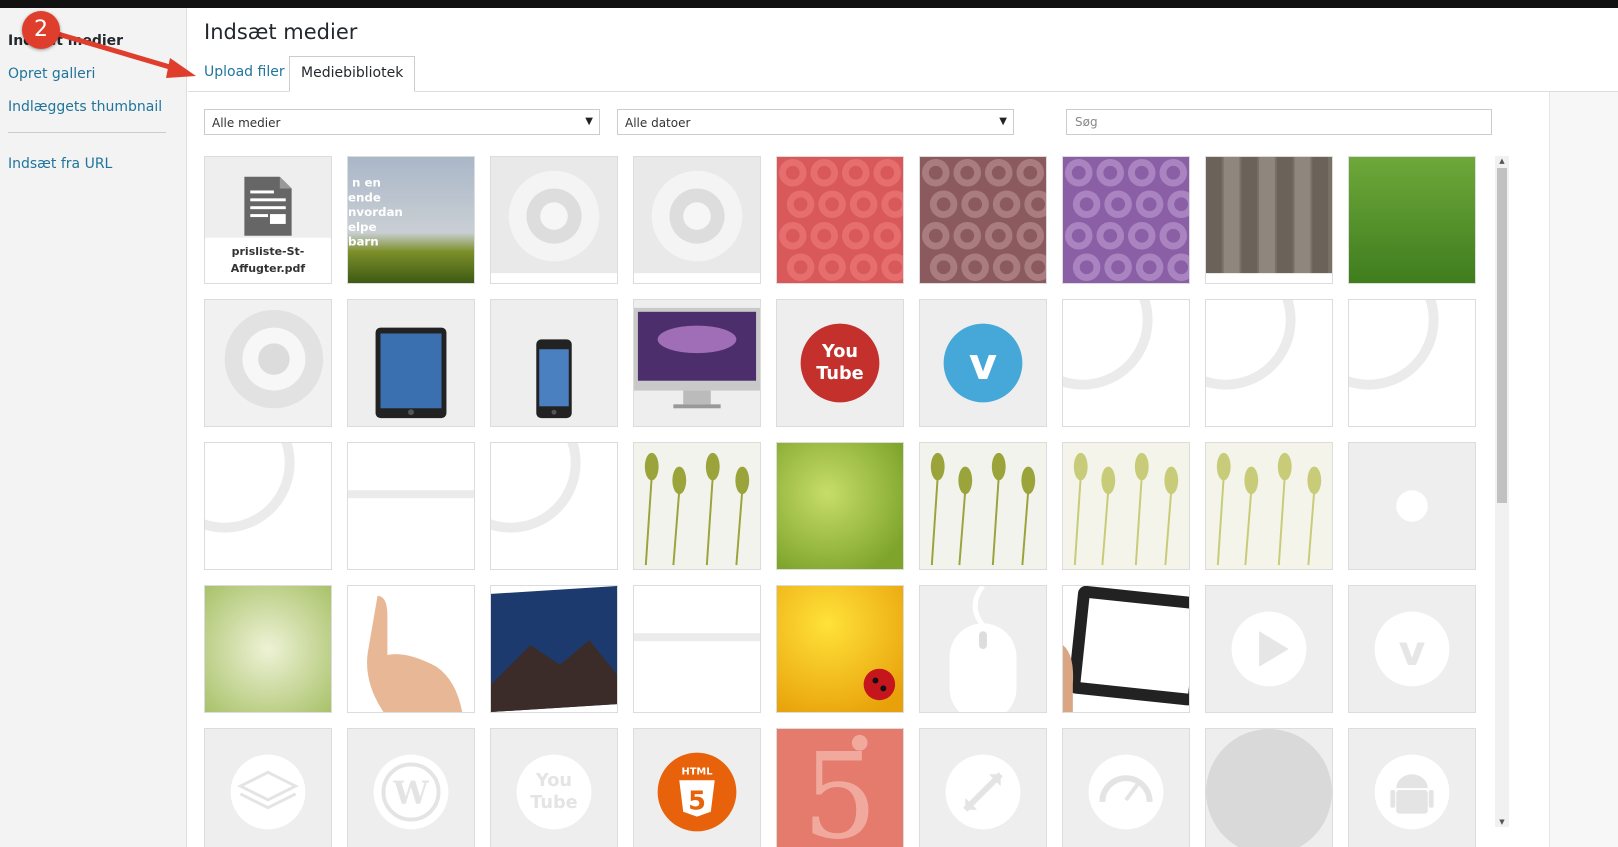 This screenshot has width=1618, height=847. I want to click on vimeo-icon: v, so click(1412, 649).